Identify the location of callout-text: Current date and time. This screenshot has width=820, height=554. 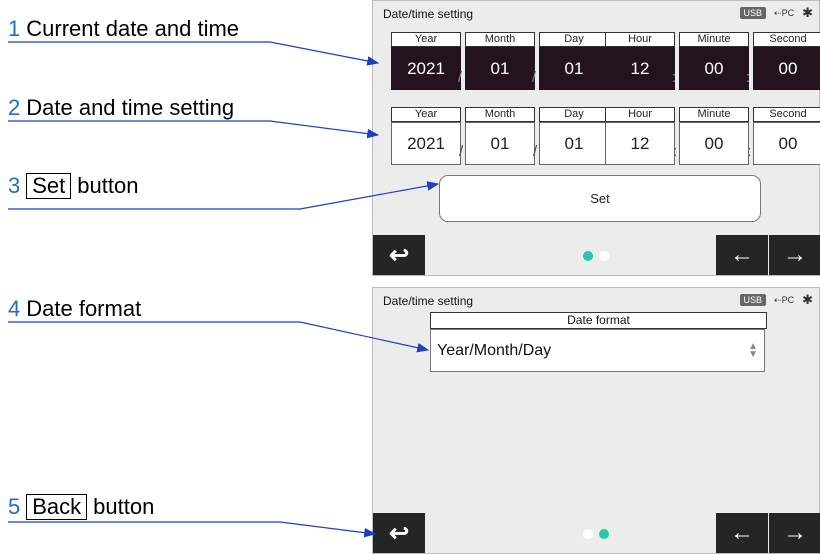
(133, 28).